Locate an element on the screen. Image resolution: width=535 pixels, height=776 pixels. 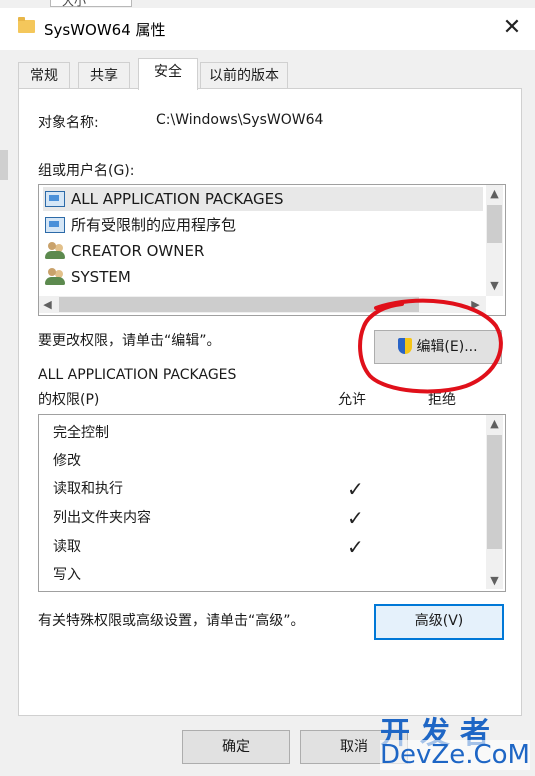
tab-general: 常规 is located at coordinates (44, 75).